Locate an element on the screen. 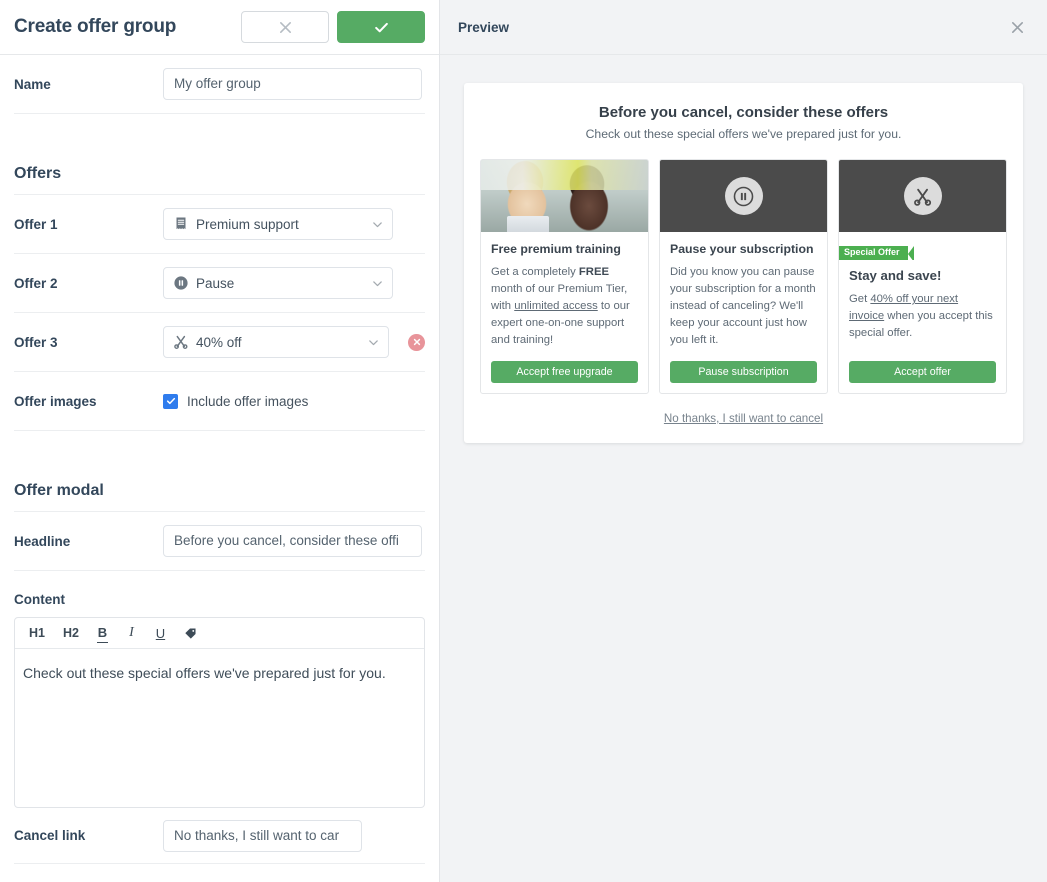  offer-1-select: Premium support is located at coordinates (278, 224).